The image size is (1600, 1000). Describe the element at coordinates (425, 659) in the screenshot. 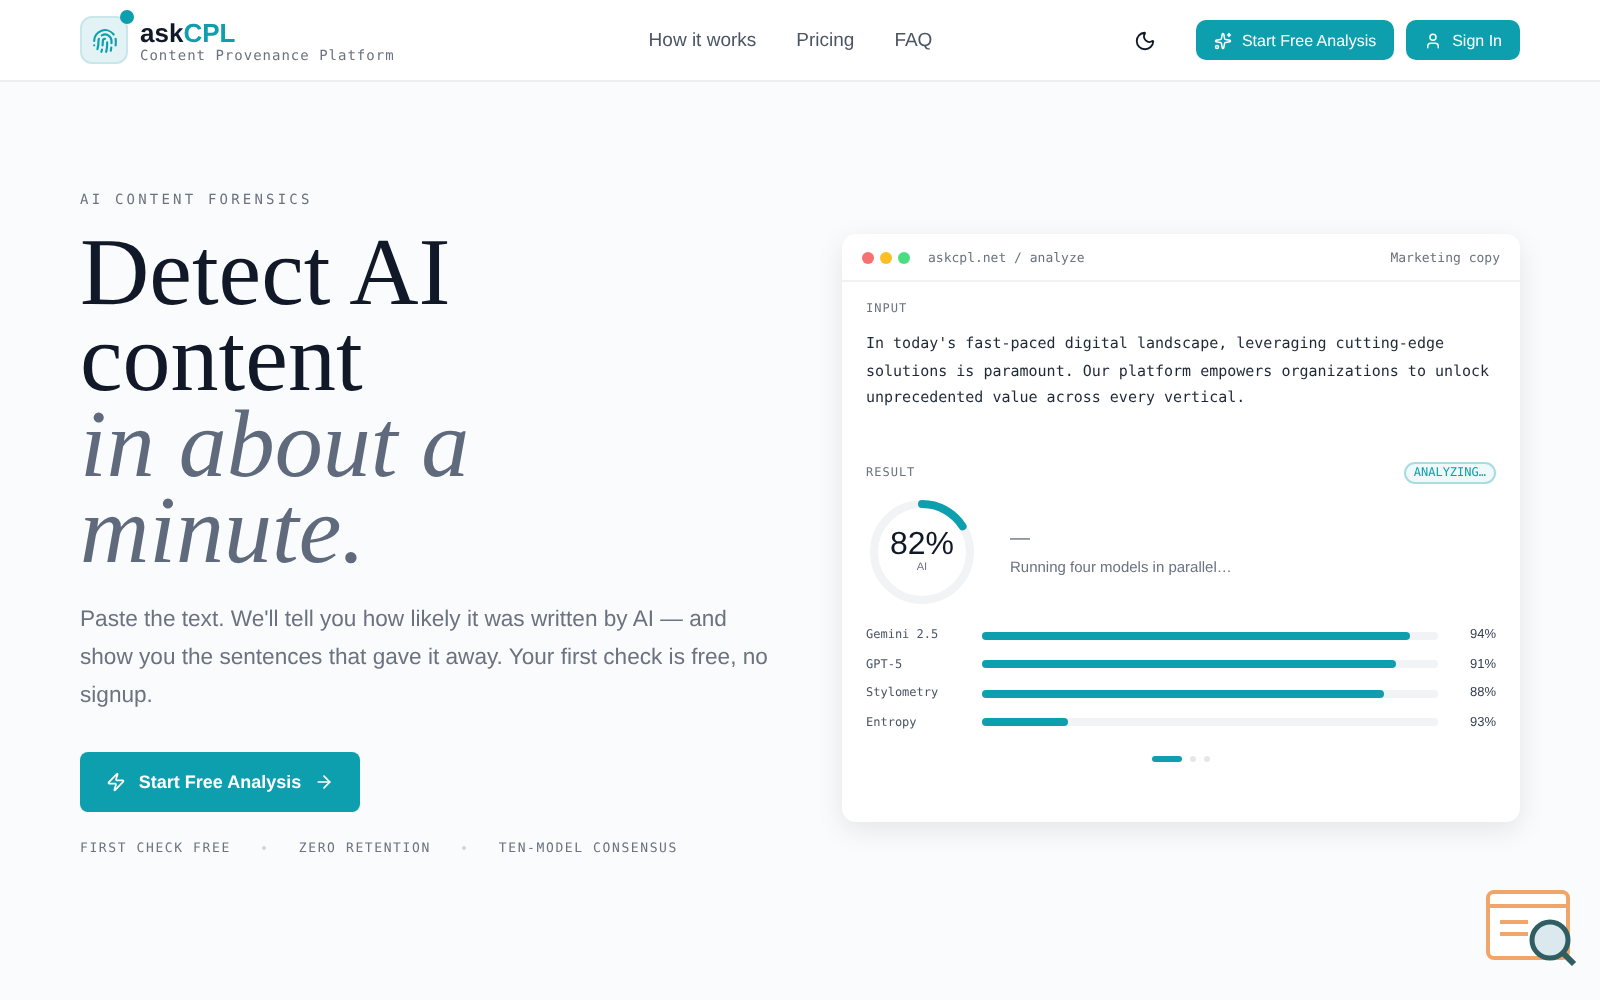

I see `hero-description: Paste the text. We'll tell you how likely it was written by AI — and show you the sentences that gave it away. Your first check is free, no signup.` at that location.